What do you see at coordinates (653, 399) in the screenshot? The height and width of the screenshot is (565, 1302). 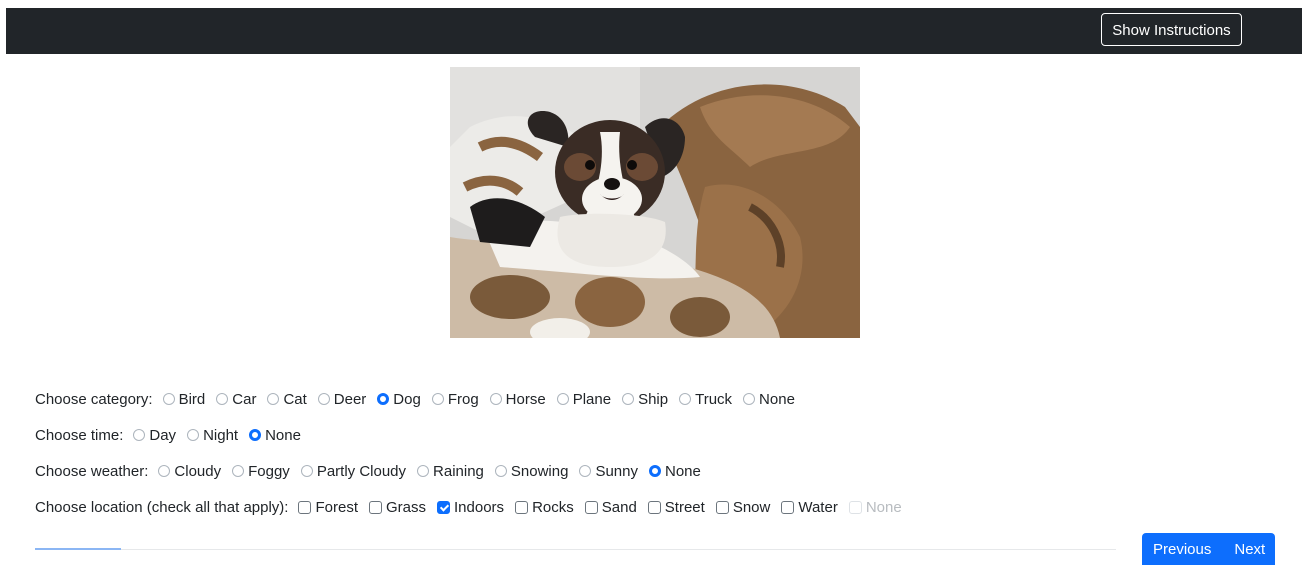 I see `option-label: Ship` at bounding box center [653, 399].